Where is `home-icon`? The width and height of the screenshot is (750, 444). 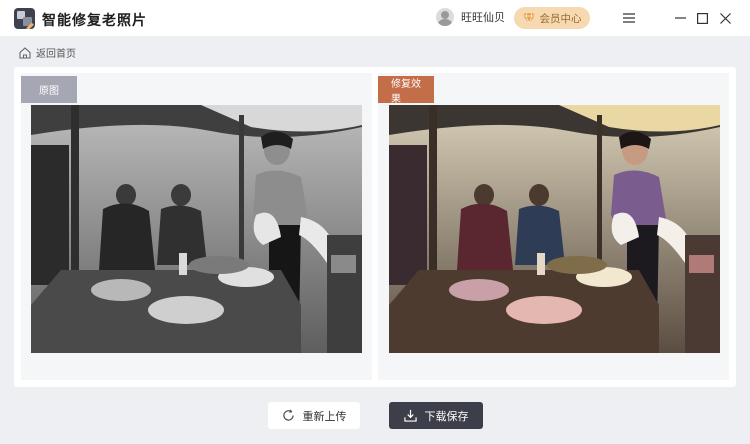 home-icon is located at coordinates (25, 52).